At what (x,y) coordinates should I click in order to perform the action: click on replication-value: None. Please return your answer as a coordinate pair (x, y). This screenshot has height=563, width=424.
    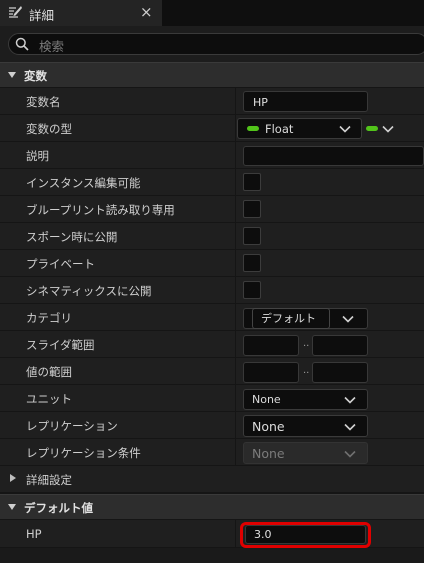
    Looking at the image, I should click on (268, 426).